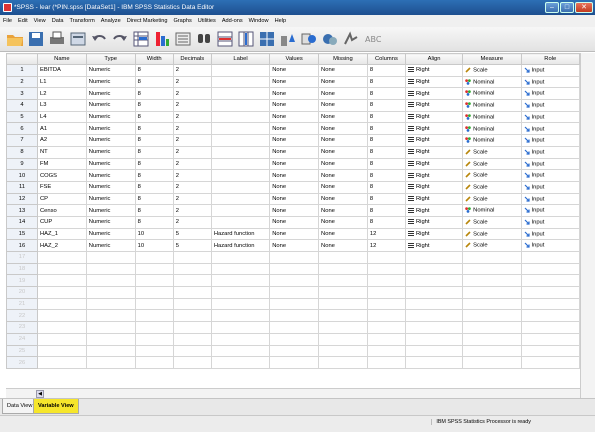  What do you see at coordinates (293, 117) in the screenshot?
I see `table-row: 5 L4 Numeric 8 2 None None 8 Right Nominal Input` at bounding box center [293, 117].